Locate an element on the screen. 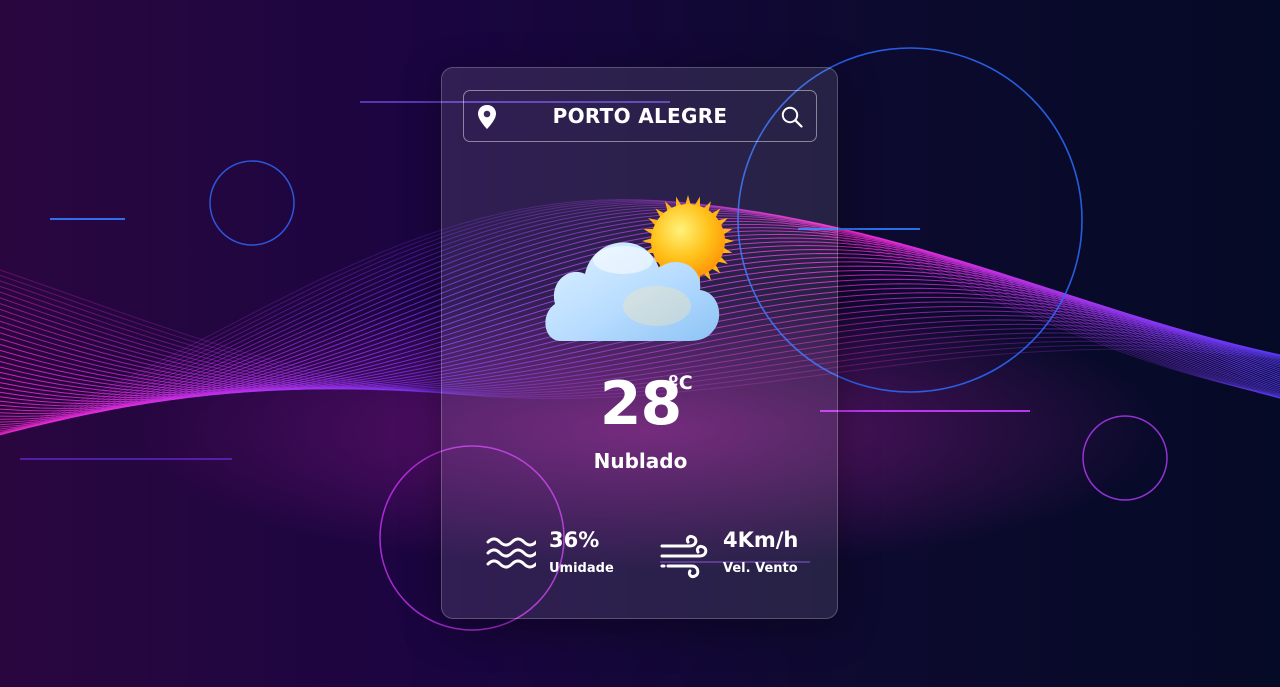 The height and width of the screenshot is (687, 1280). weather-condition: Nublado is located at coordinates (640, 461).